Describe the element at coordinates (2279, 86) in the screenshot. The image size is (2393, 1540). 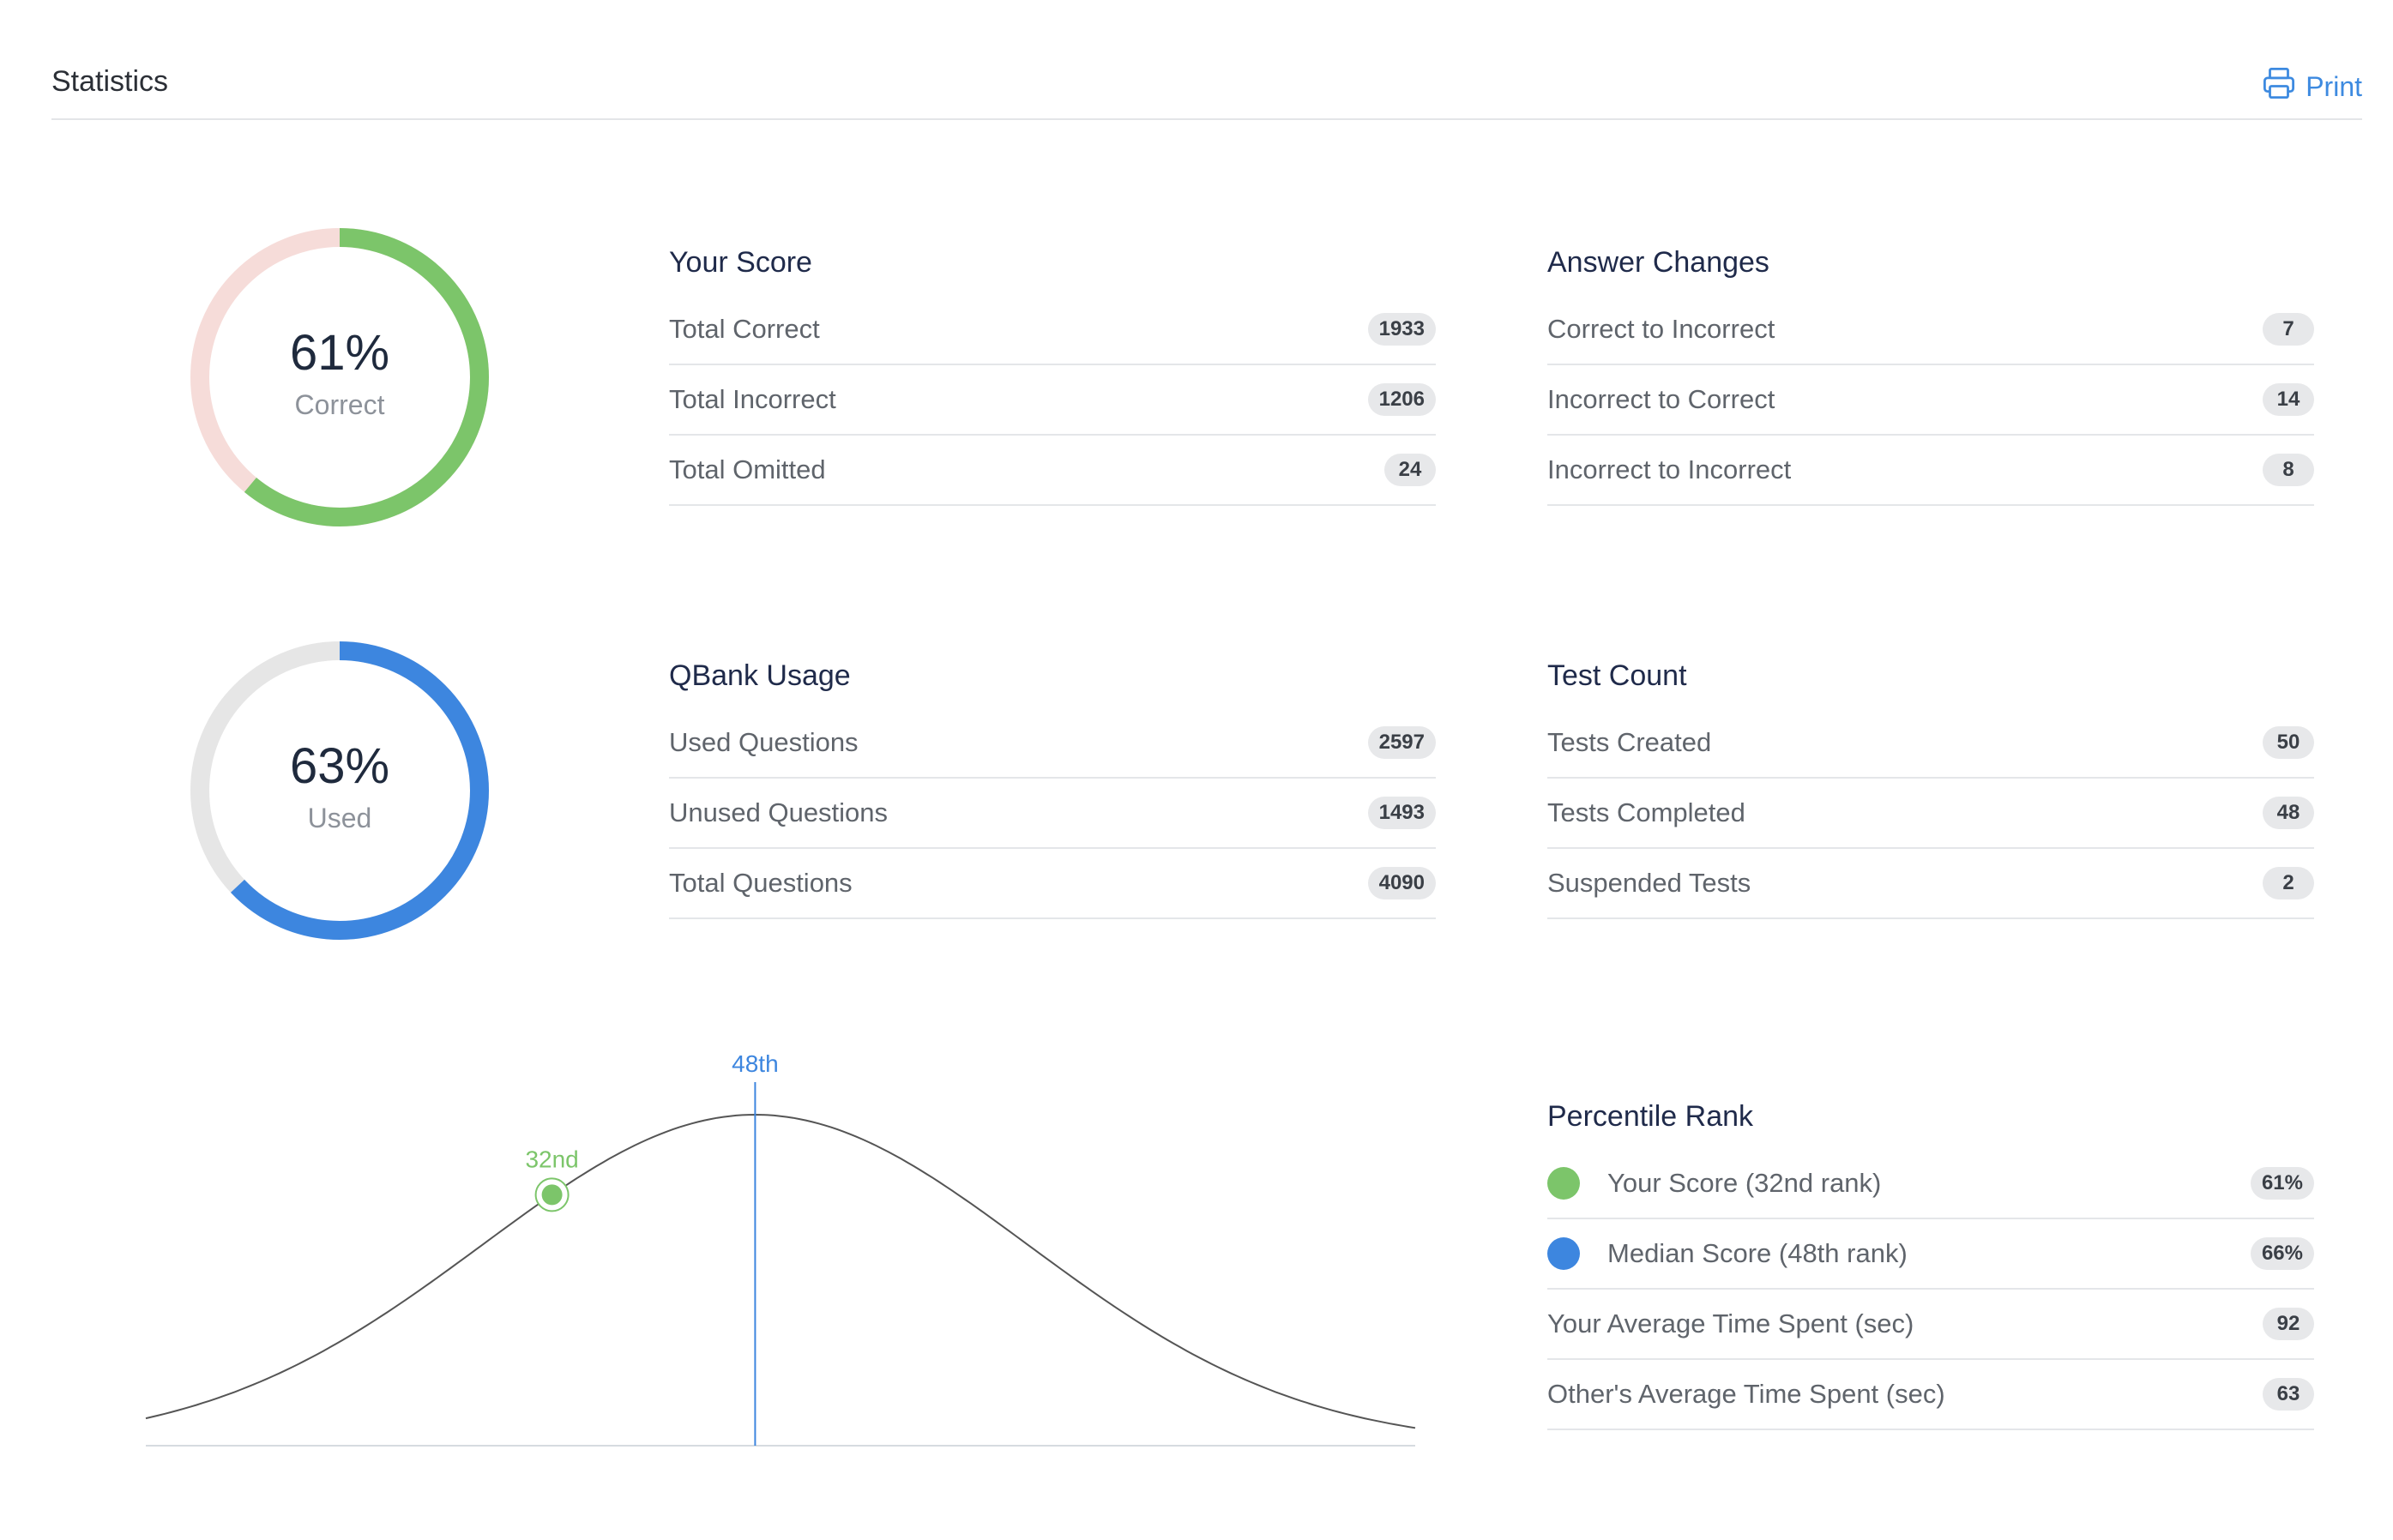
I see `printer-icon` at that location.